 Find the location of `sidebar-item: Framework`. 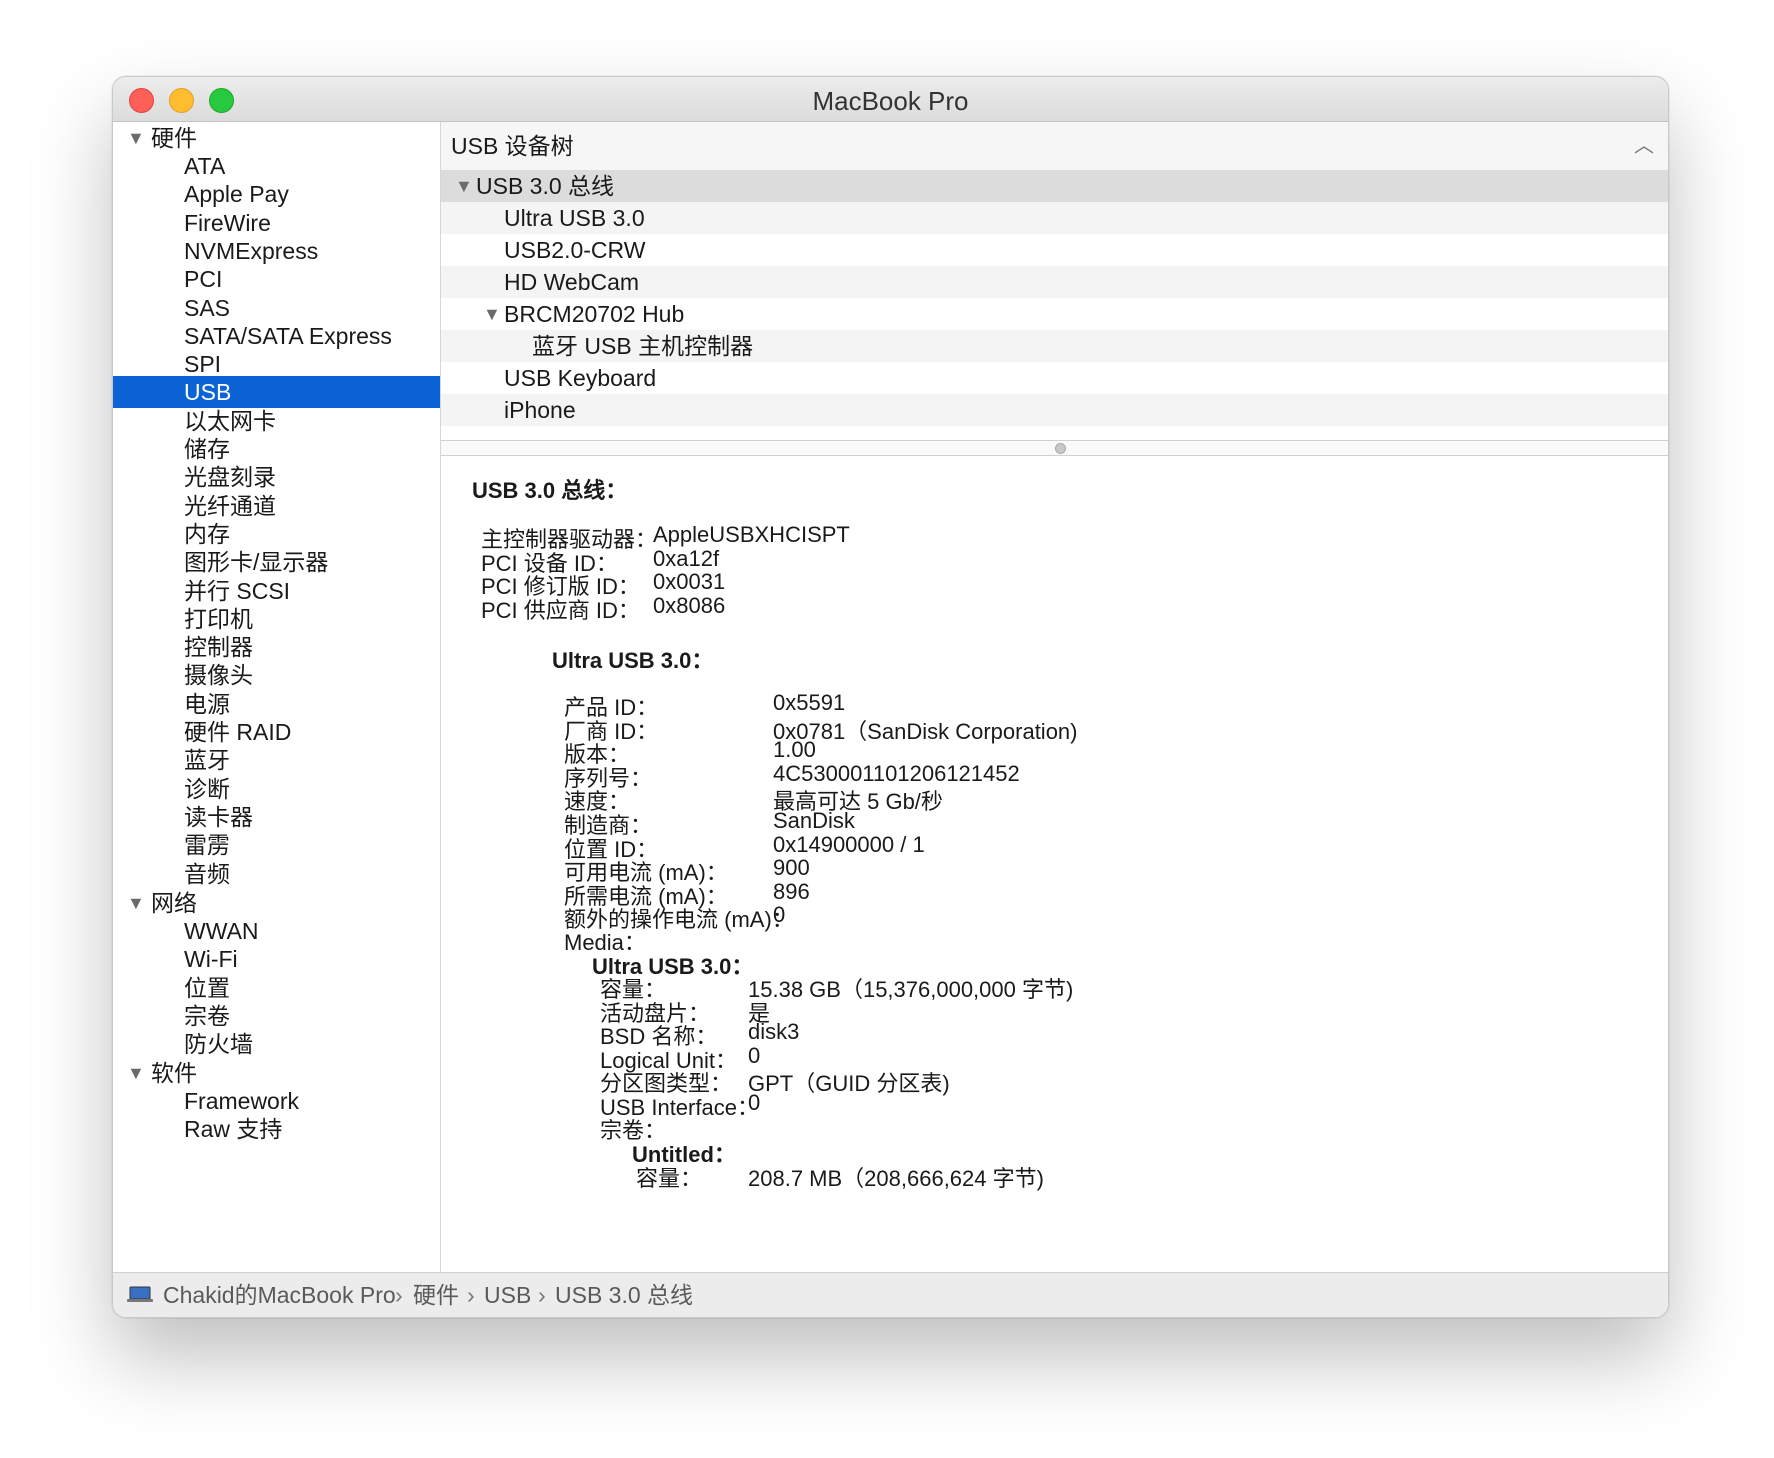

sidebar-item: Framework is located at coordinates (276, 1101).